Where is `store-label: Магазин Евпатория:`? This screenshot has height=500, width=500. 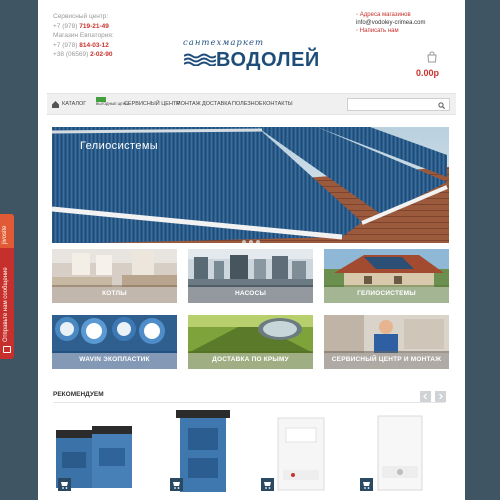 store-label: Магазин Евпатория: is located at coordinates (83, 36).